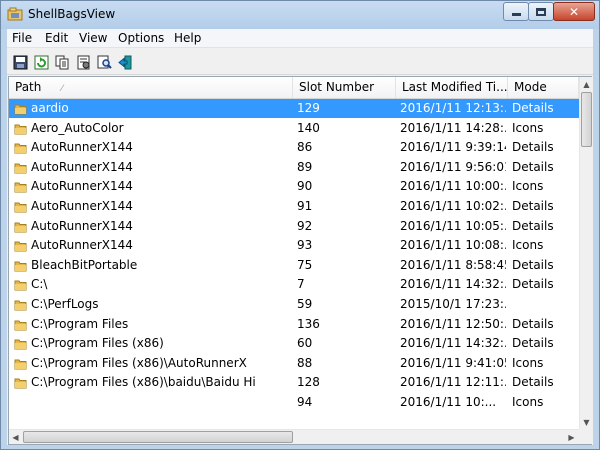 This screenshot has height=450, width=600. I want to click on menu-help: Help, so click(187, 38).